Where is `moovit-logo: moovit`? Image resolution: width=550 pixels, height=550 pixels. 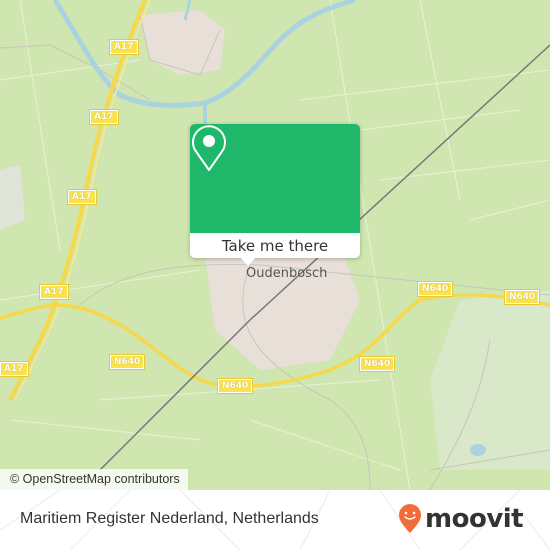 moovit-logo: moovit is located at coordinates (461, 519).